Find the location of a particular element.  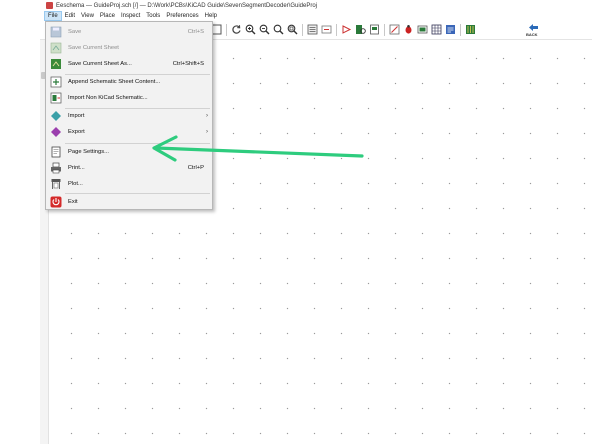

callout-arrow is located at coordinates (258, 148).